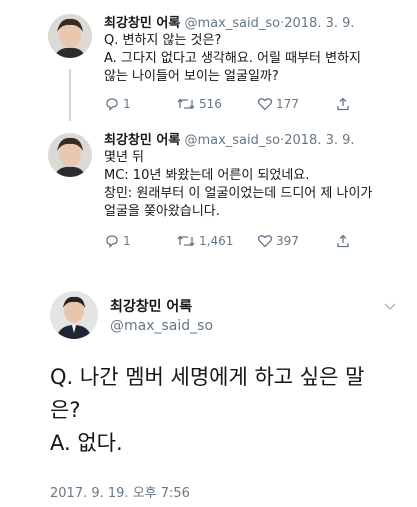  What do you see at coordinates (210, 104) in the screenshot?
I see `retweet-count: 516` at bounding box center [210, 104].